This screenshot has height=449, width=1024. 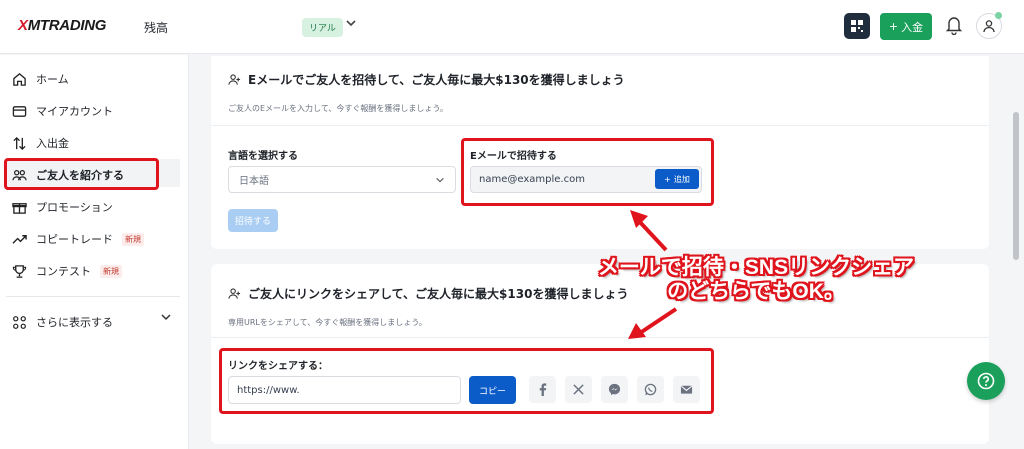 I want to click on transfer-icon, so click(x=19, y=143).